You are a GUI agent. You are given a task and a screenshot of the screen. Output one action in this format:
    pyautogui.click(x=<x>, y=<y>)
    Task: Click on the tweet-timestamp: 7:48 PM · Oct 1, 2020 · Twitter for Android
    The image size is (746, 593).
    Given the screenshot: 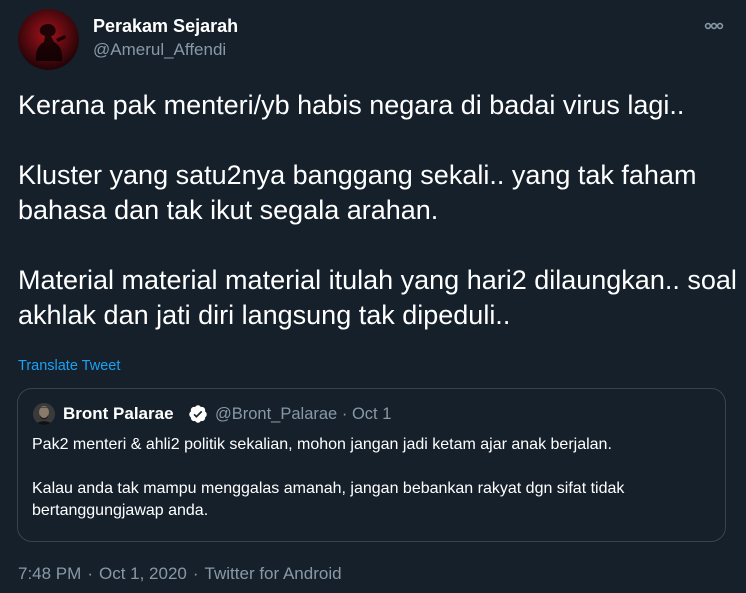 What is the action you would take?
    pyautogui.click(x=180, y=574)
    